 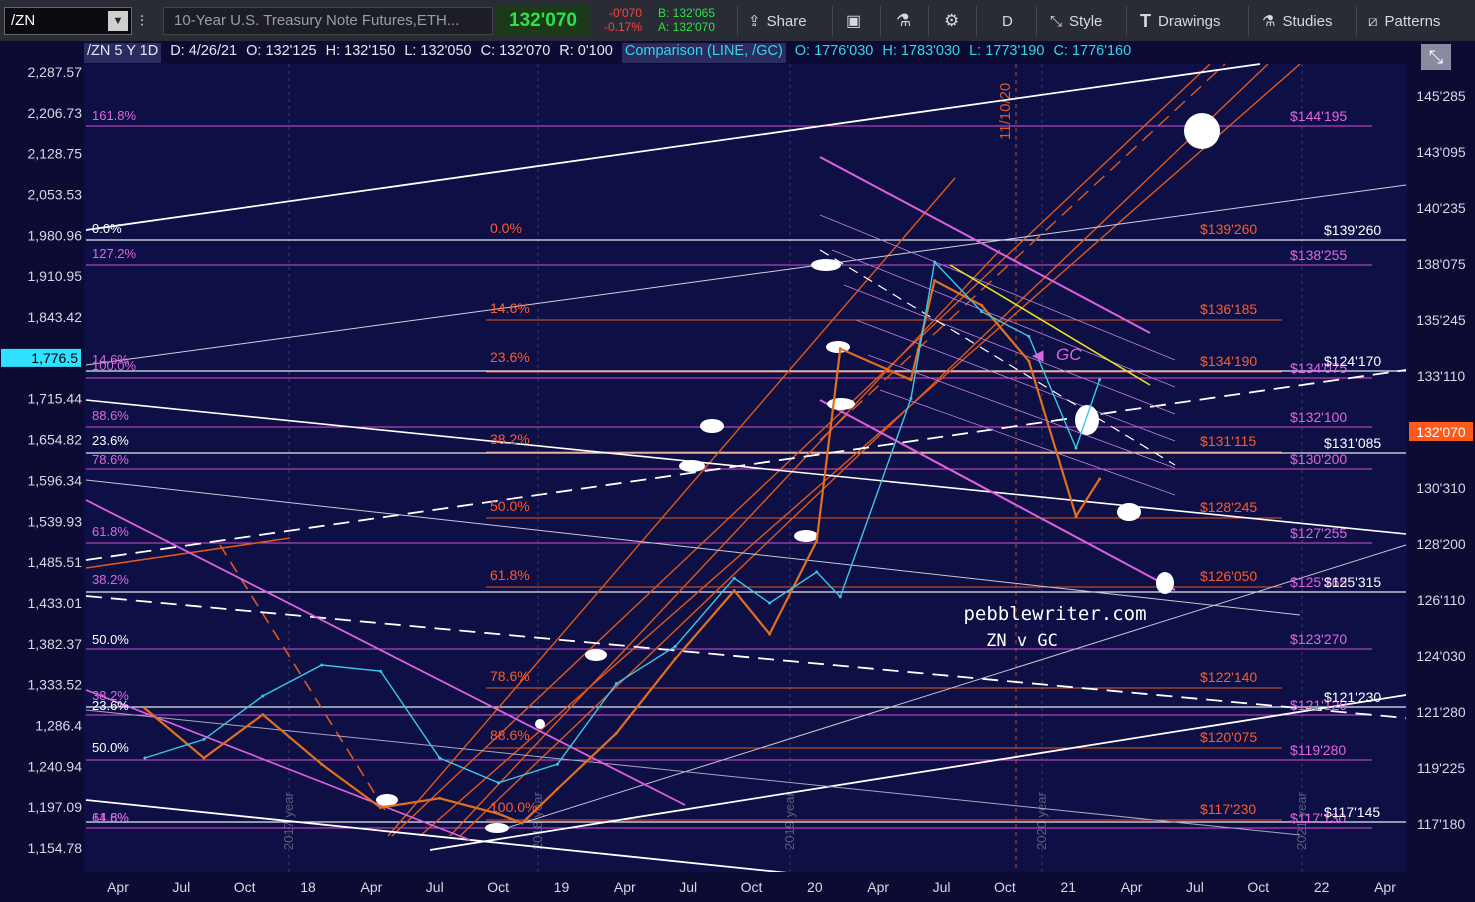 What do you see at coordinates (1441, 488) in the screenshot?
I see `right-tick-label: 130'310` at bounding box center [1441, 488].